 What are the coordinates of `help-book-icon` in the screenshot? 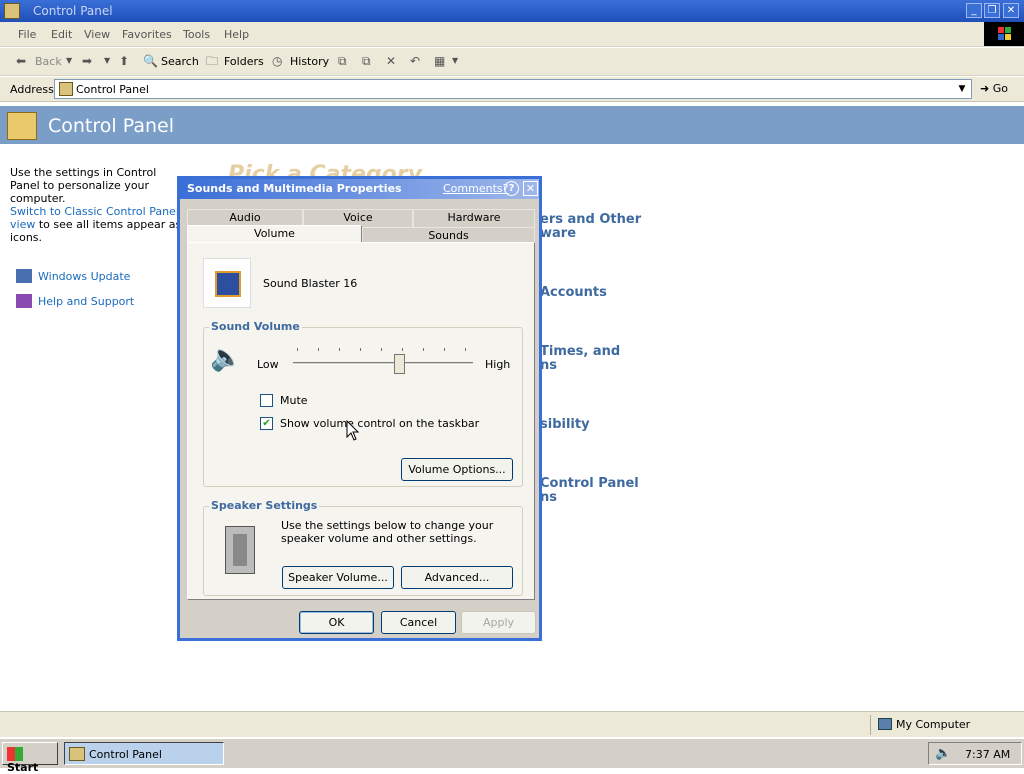 It's located at (24, 301).